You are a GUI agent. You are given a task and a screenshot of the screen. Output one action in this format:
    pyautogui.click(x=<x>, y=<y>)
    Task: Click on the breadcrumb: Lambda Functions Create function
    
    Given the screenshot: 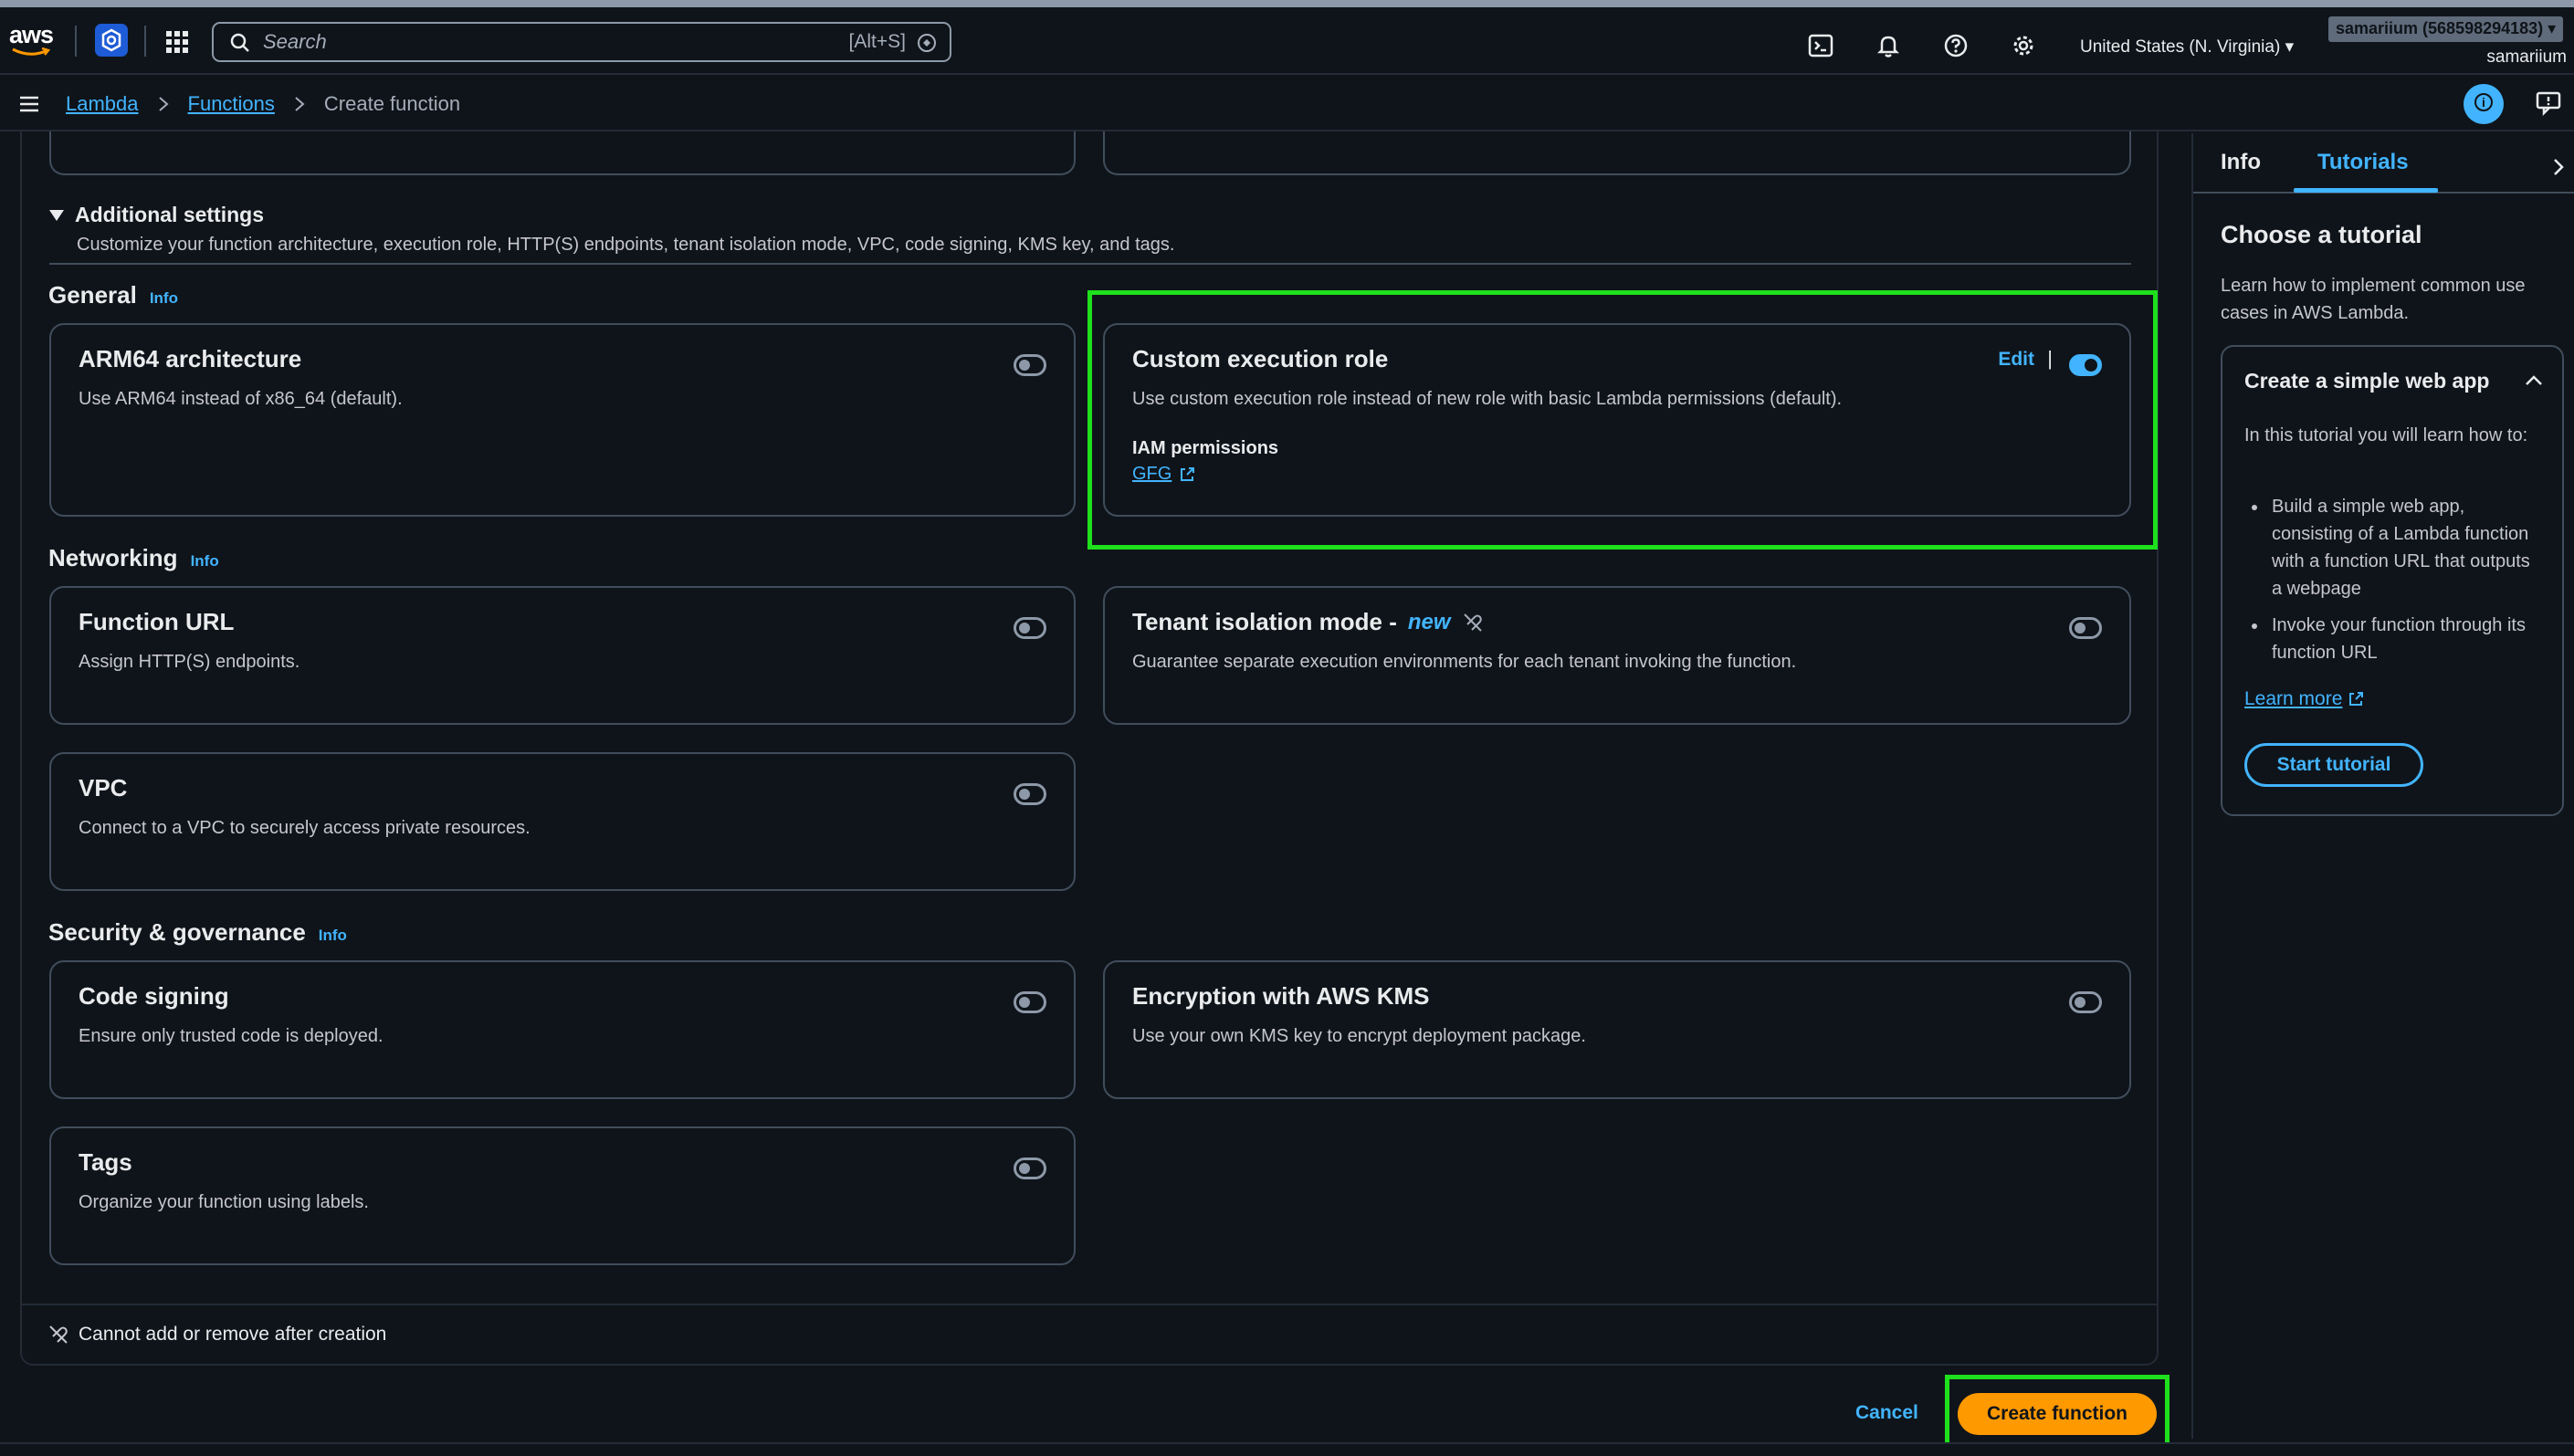 What is the action you would take?
    pyautogui.click(x=263, y=104)
    